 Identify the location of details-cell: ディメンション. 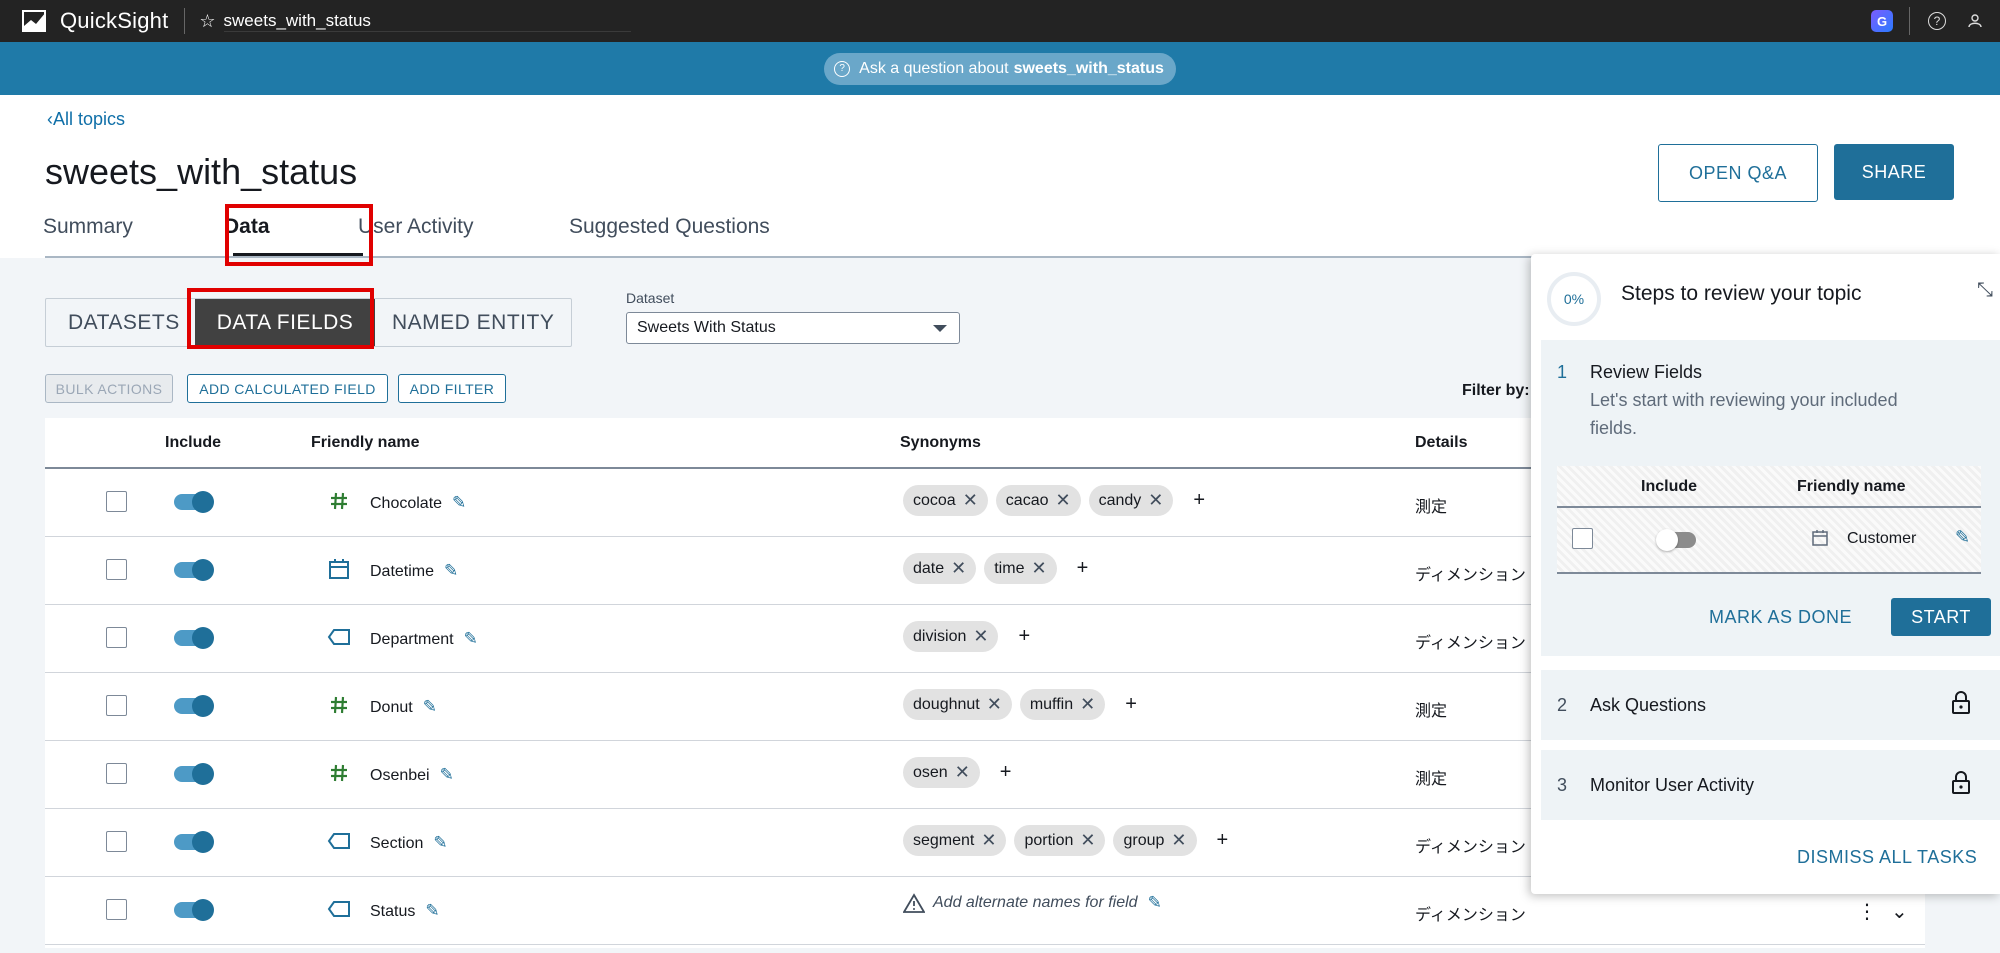
(1470, 643).